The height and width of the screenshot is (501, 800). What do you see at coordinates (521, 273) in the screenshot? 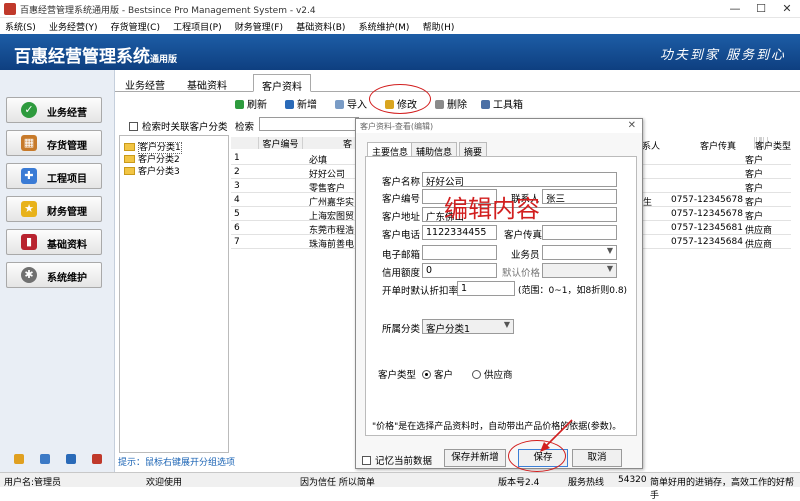
I see `default-price-label: 默认价格` at bounding box center [521, 273].